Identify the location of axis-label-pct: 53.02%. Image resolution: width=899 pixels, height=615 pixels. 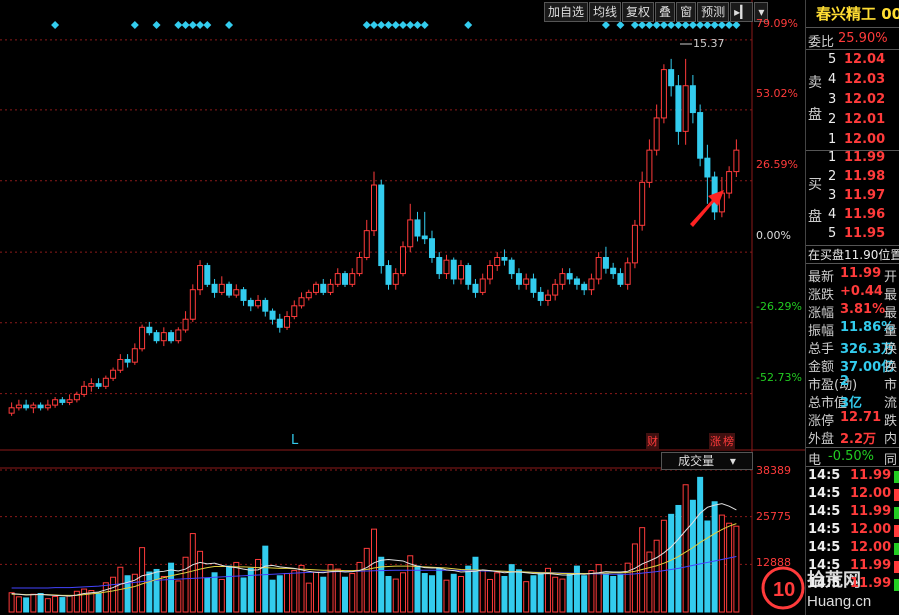
(777, 93).